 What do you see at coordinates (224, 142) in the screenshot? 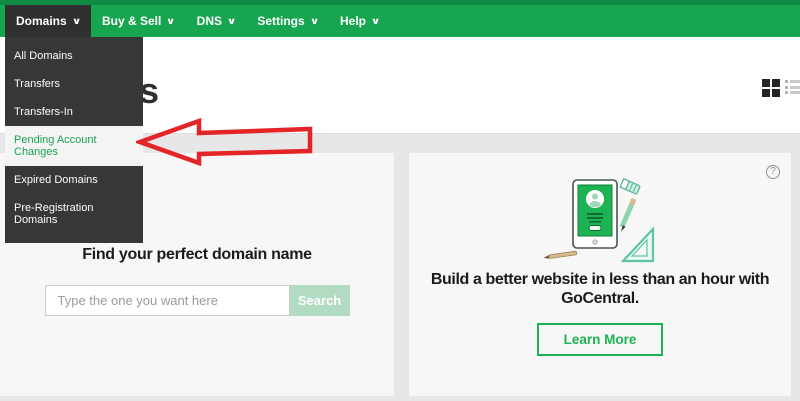
I see `red-annotation-arrow` at bounding box center [224, 142].